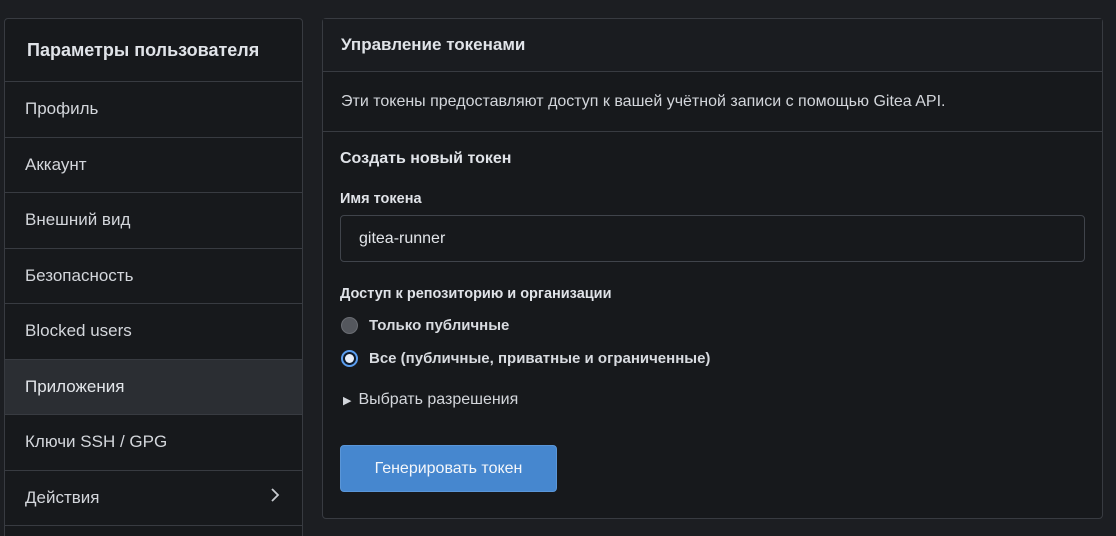  I want to click on sidebar-item-blocked-users: Blocked users, so click(153, 332).